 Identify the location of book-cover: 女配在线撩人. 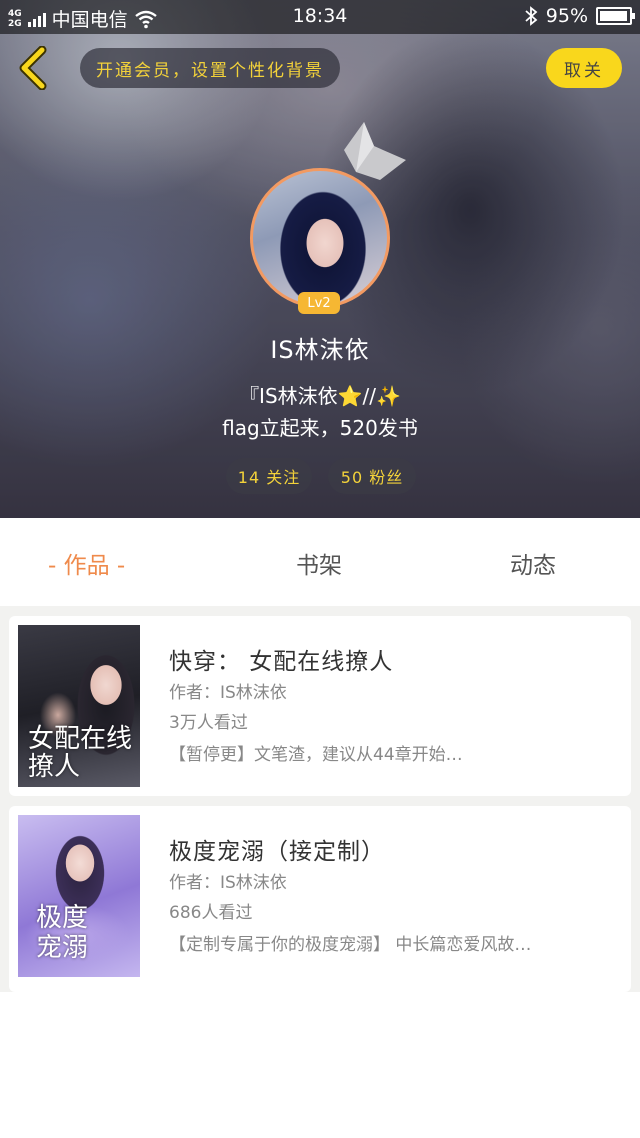
(79, 706).